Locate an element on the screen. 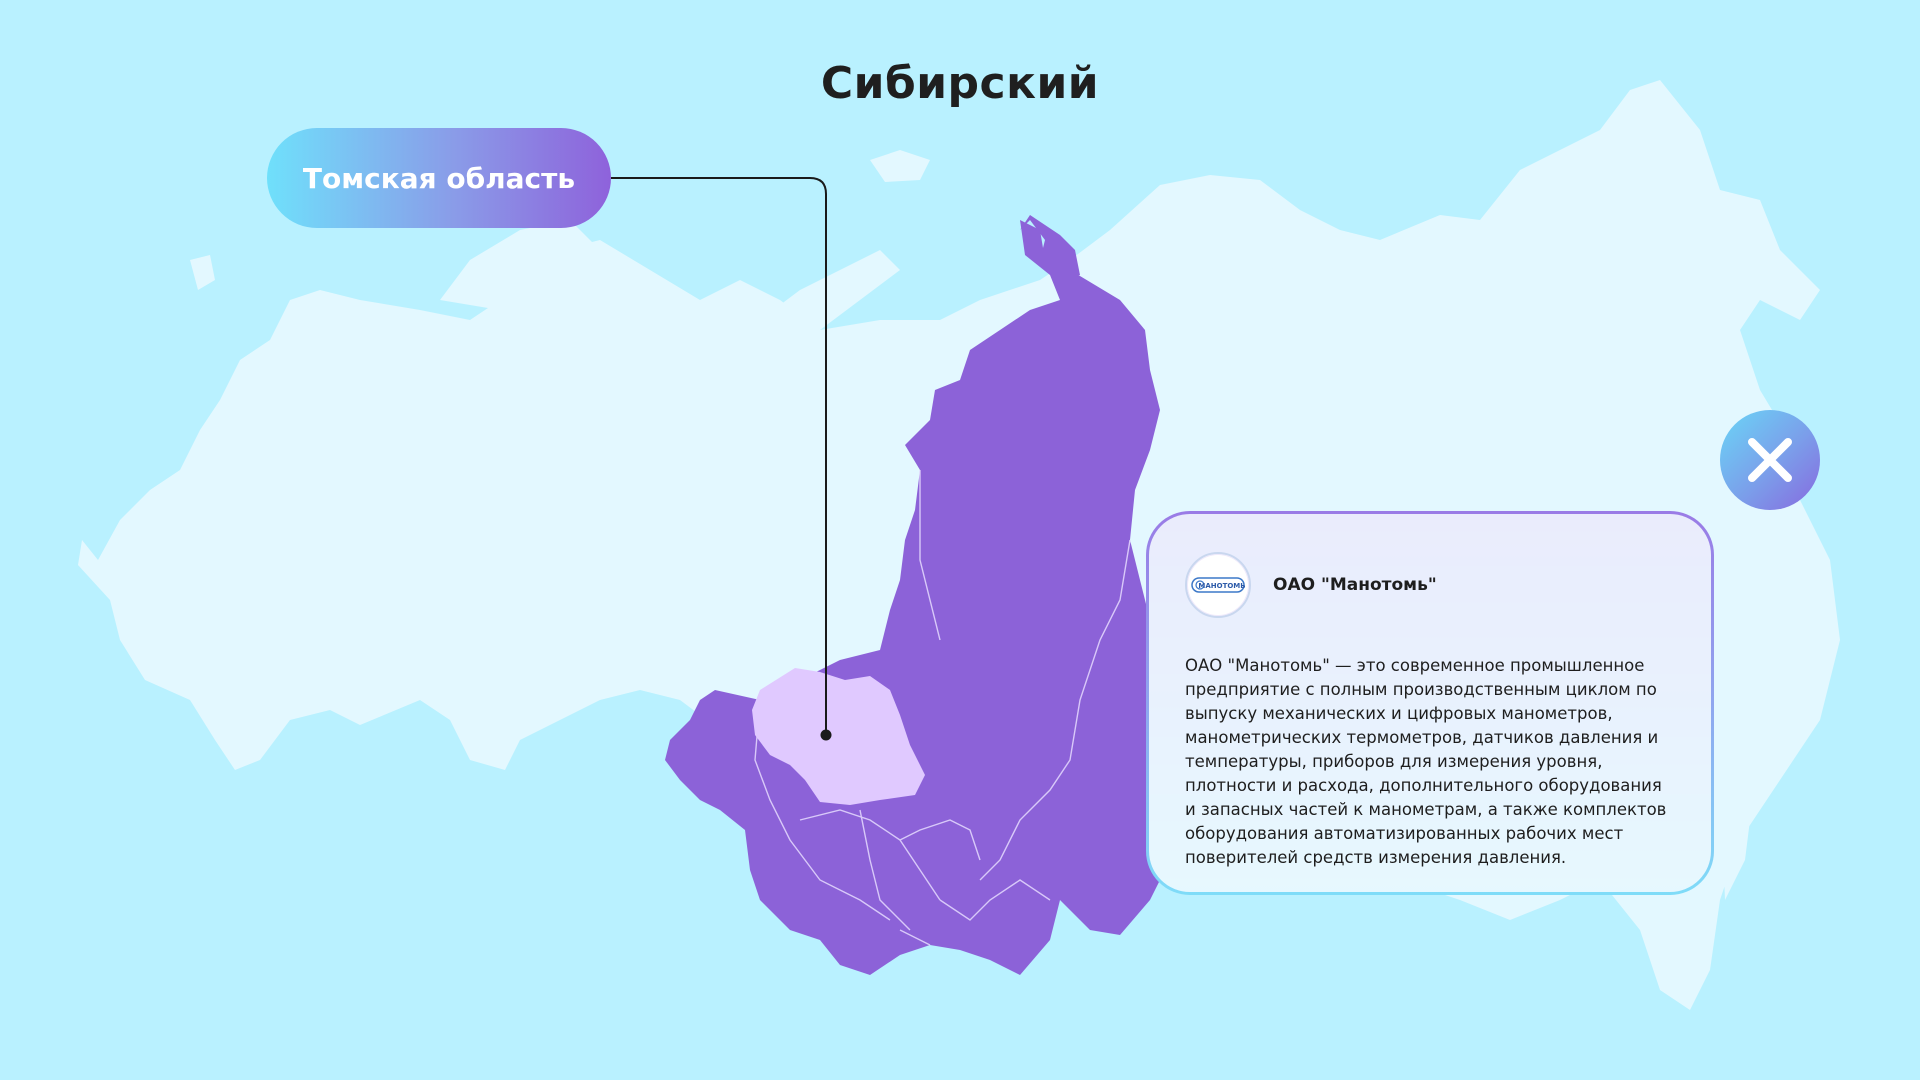  region-marker-dot is located at coordinates (826, 735).